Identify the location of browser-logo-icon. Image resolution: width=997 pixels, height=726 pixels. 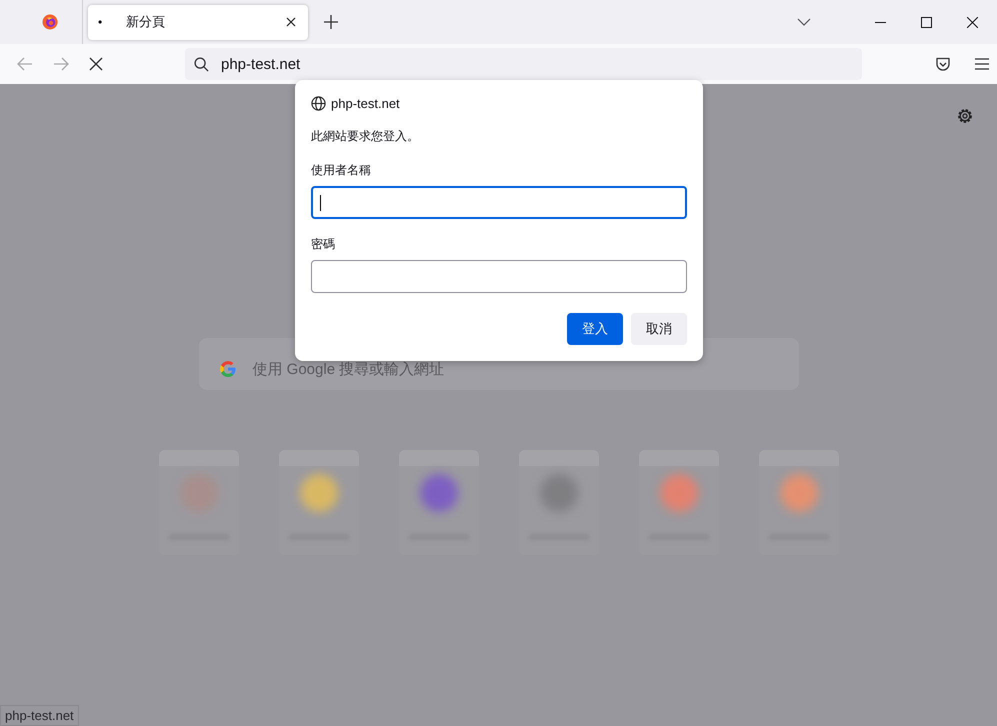
(50, 22).